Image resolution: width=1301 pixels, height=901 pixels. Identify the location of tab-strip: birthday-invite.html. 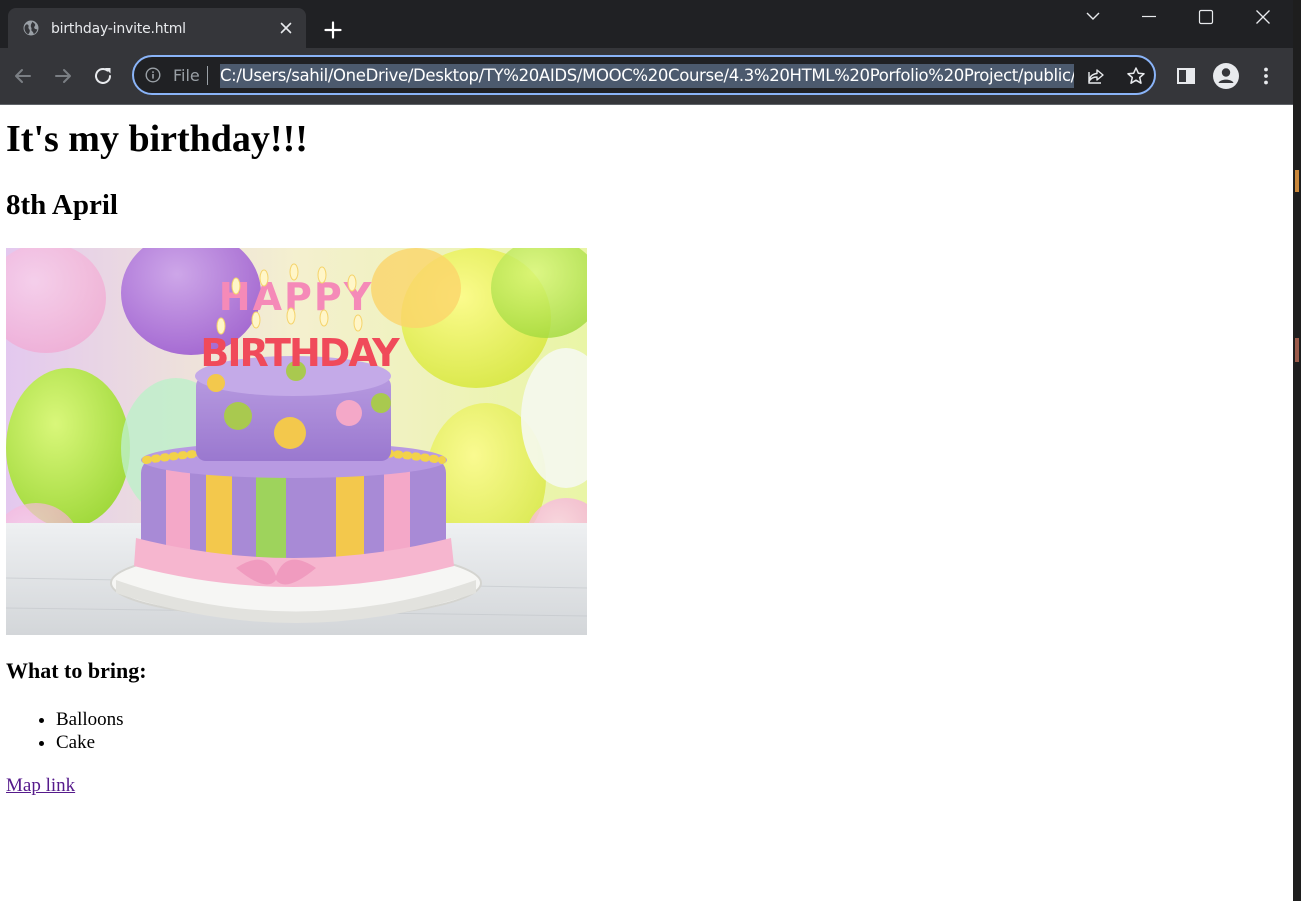
(646, 24).